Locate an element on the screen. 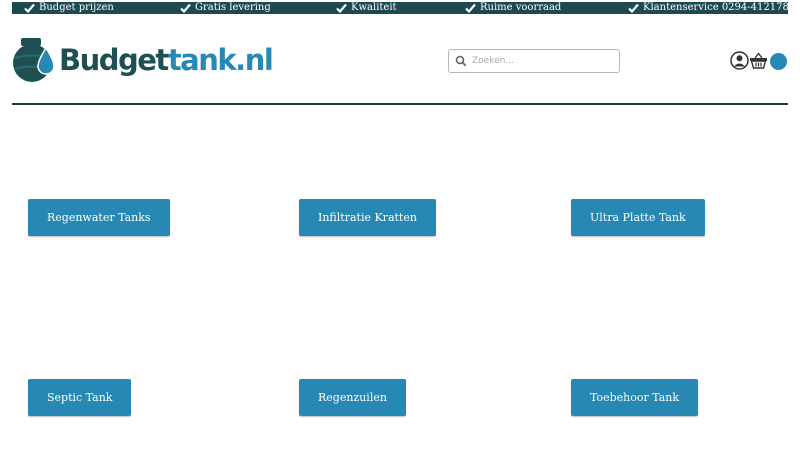  usp-item: Kwaliteit is located at coordinates (366, 8).